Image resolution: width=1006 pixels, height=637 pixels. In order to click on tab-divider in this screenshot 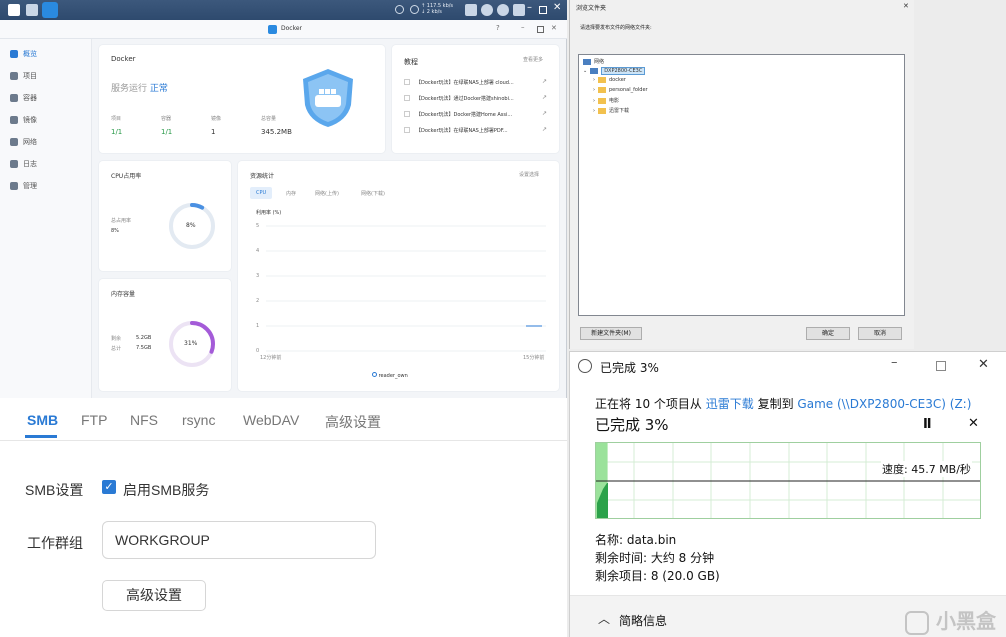, I will do `click(283, 440)`.